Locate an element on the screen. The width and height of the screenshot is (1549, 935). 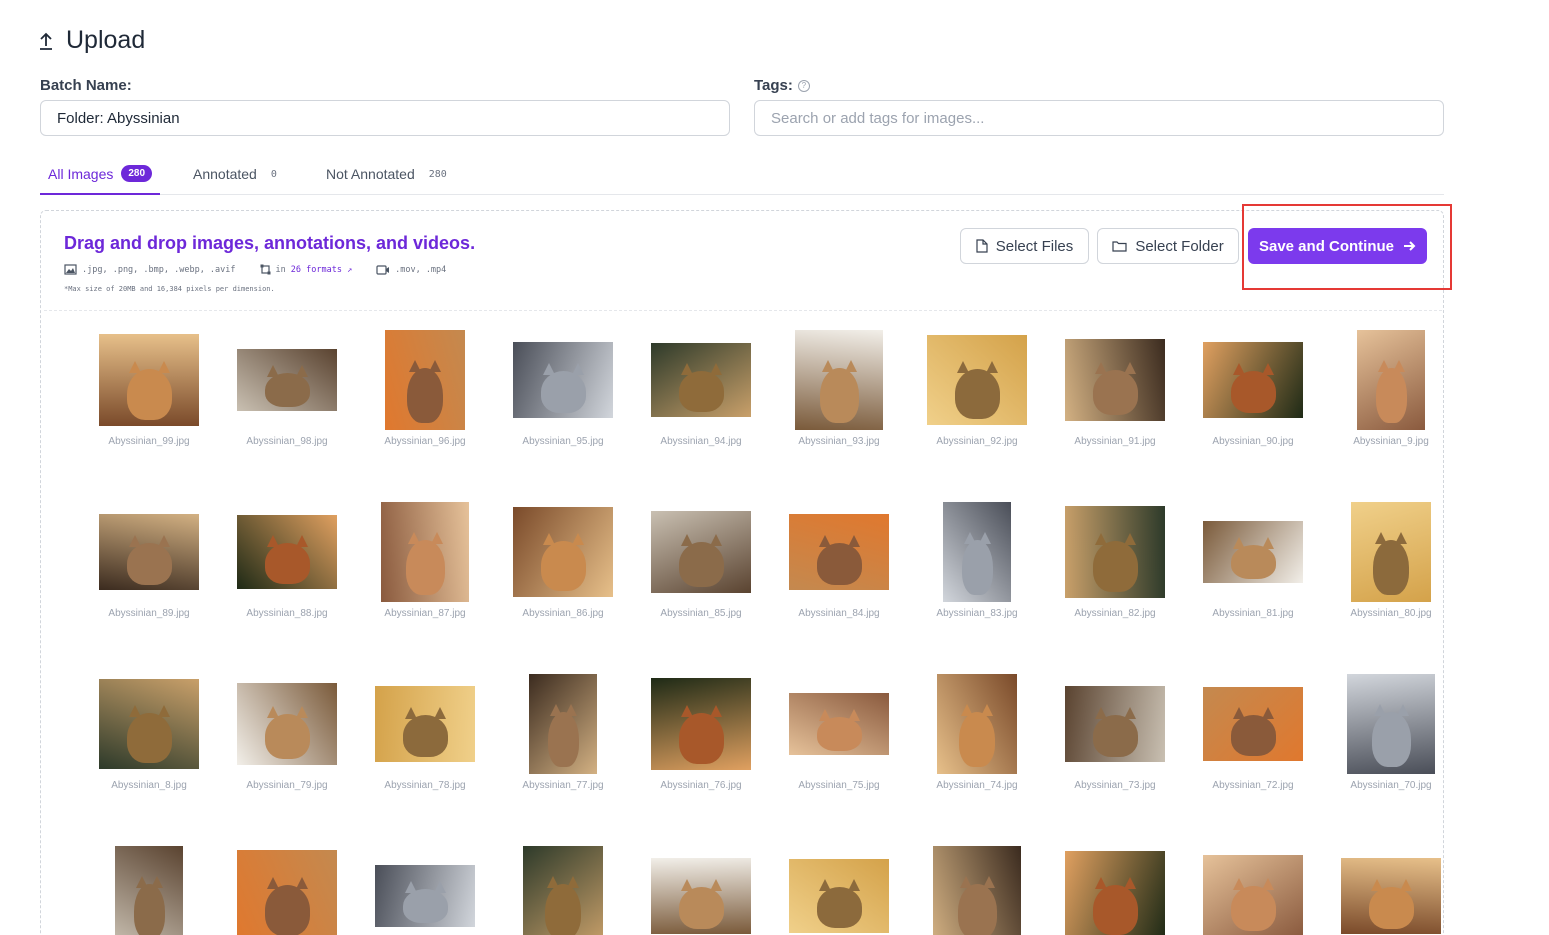
image-thumbnail: Abyssinian_78.jpg is located at coordinates (425, 738).